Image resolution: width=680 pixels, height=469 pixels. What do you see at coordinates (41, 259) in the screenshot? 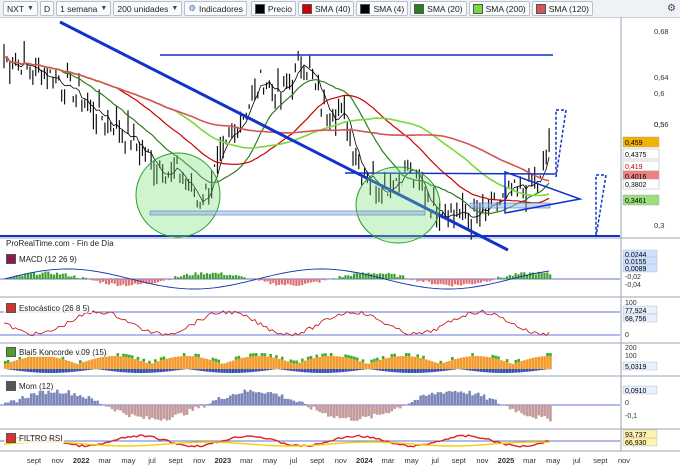
I see `macd-label: MACD (12 26 9)` at bounding box center [41, 259].